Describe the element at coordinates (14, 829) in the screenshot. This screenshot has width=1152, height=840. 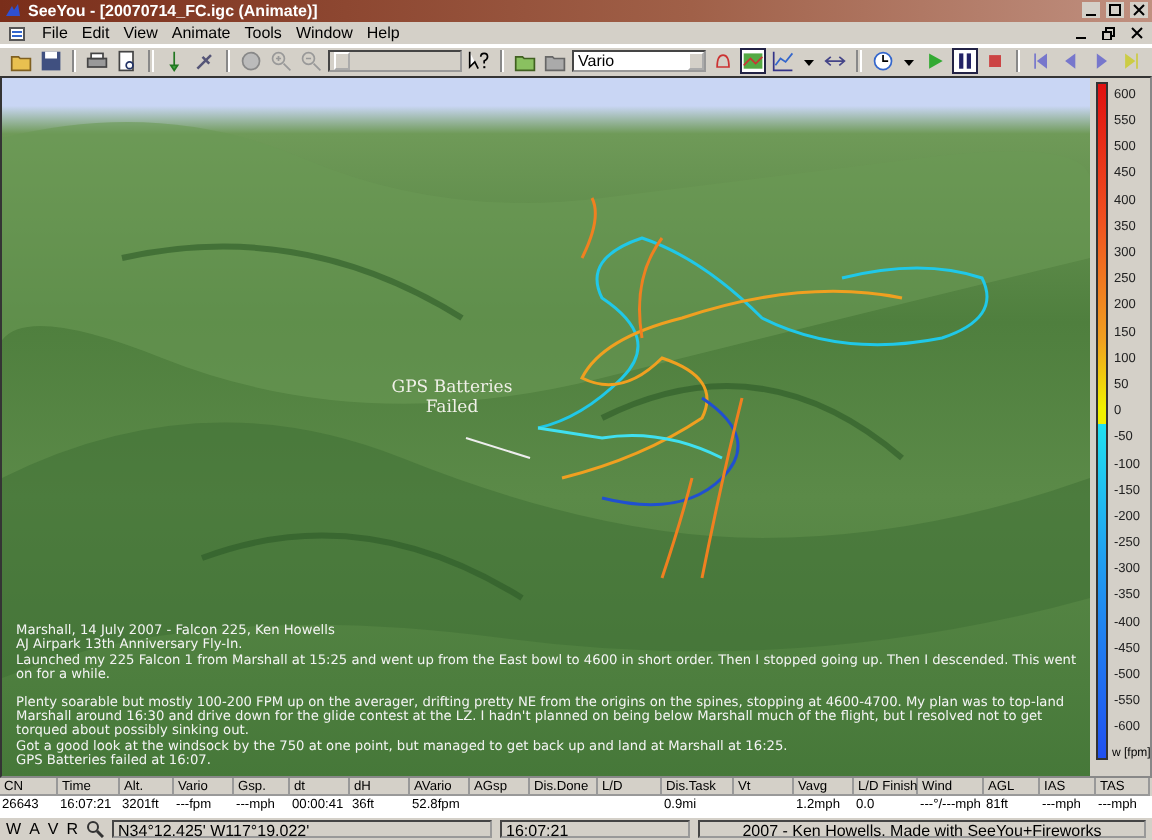
I see `mode-indicator: W` at that location.